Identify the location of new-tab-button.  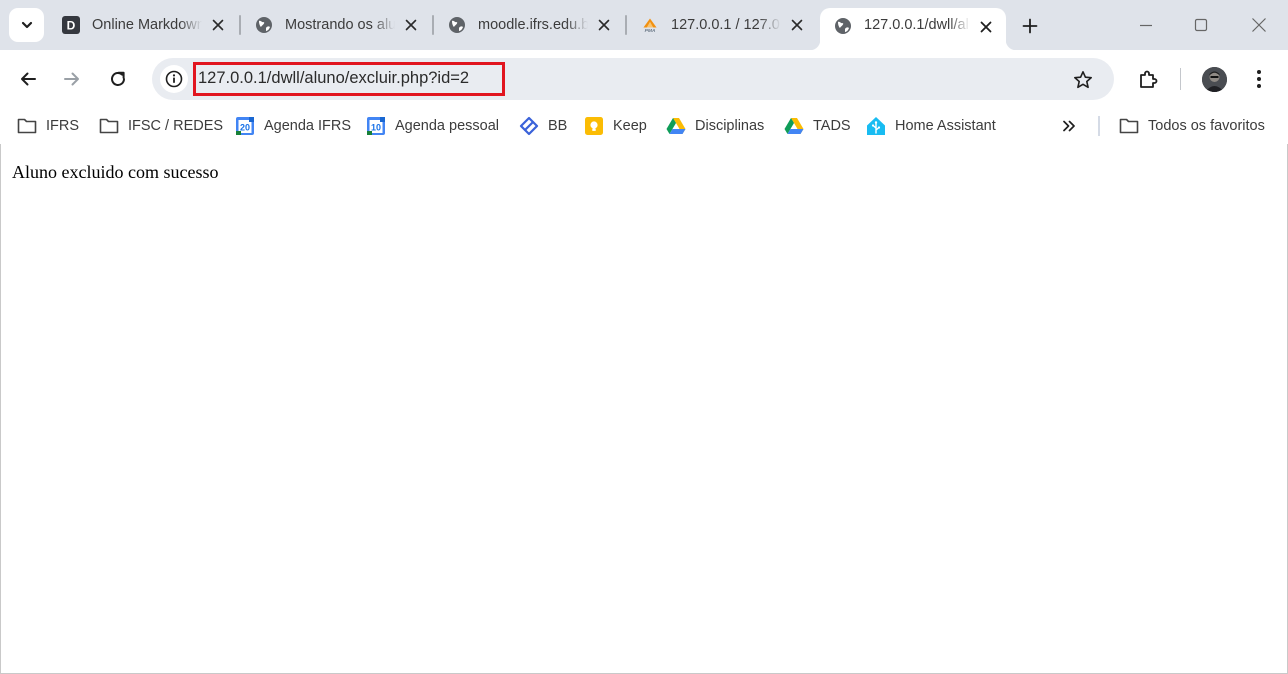
(1030, 26).